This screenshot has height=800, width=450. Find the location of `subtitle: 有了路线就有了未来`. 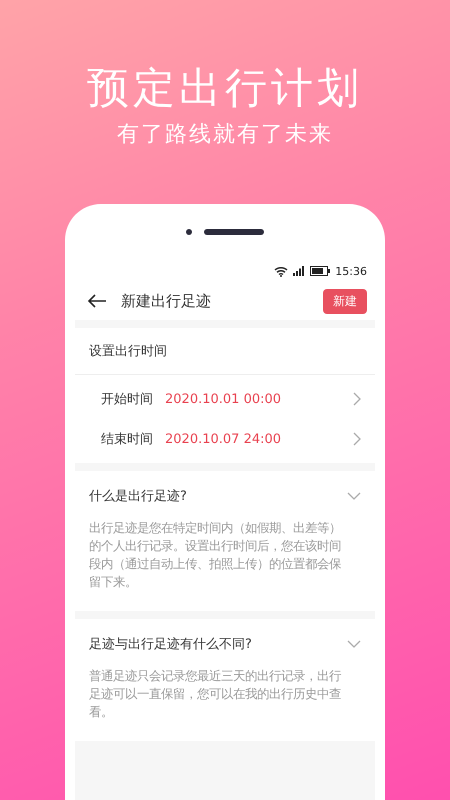

subtitle: 有了路线就有了未来 is located at coordinates (225, 135).